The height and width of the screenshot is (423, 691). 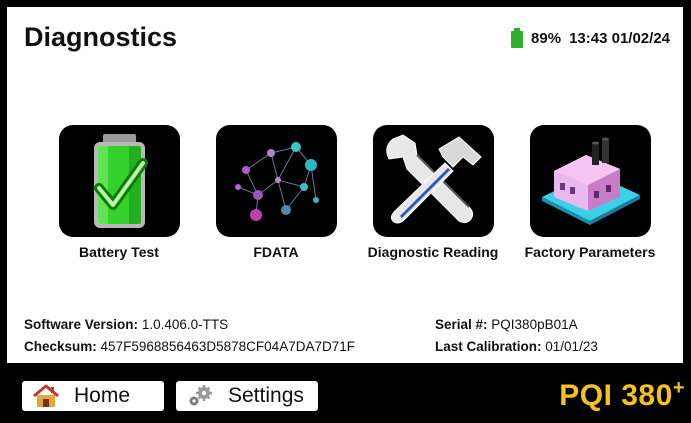 I want to click on home-icon, so click(x=46, y=396).